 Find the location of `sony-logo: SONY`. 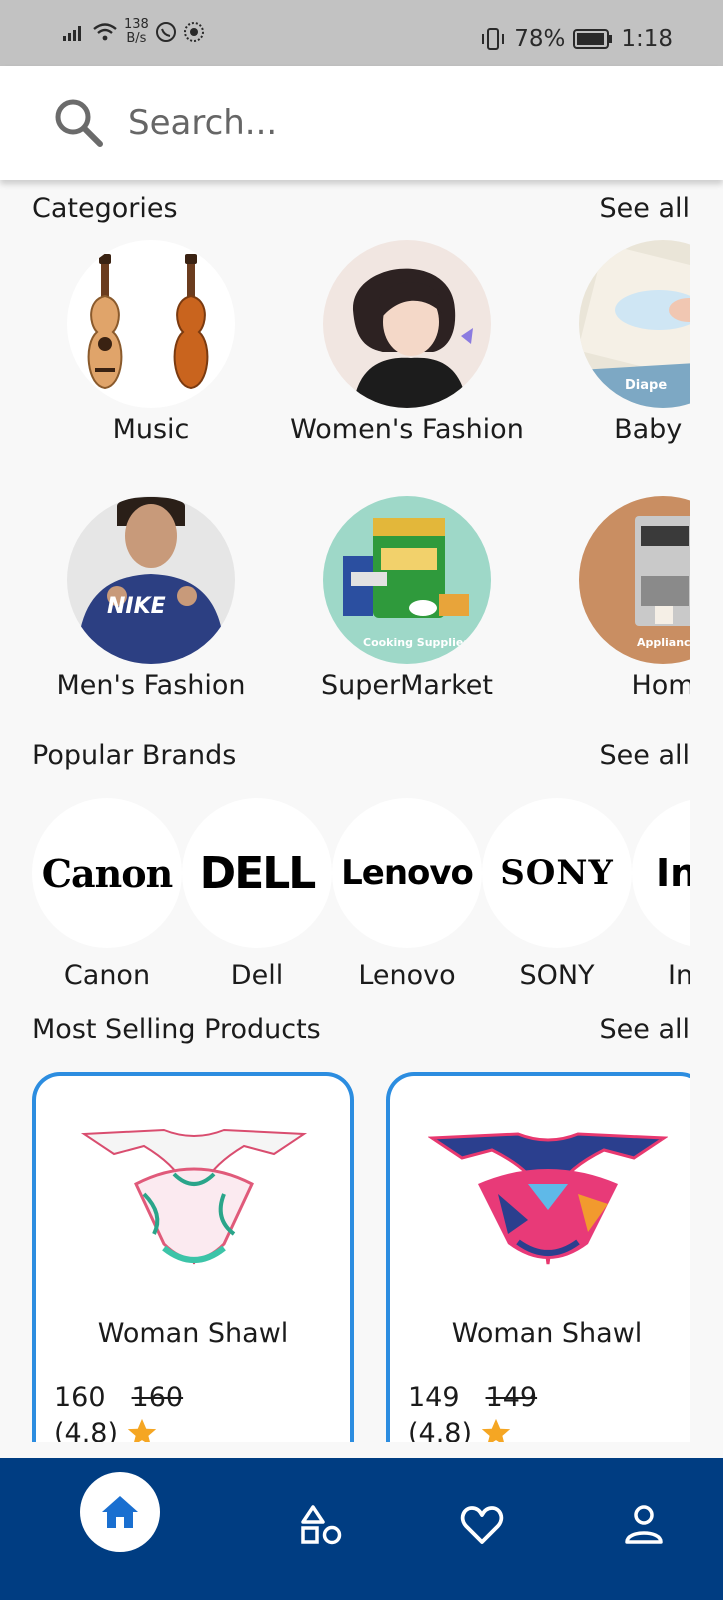

sony-logo: SONY is located at coordinates (557, 873).